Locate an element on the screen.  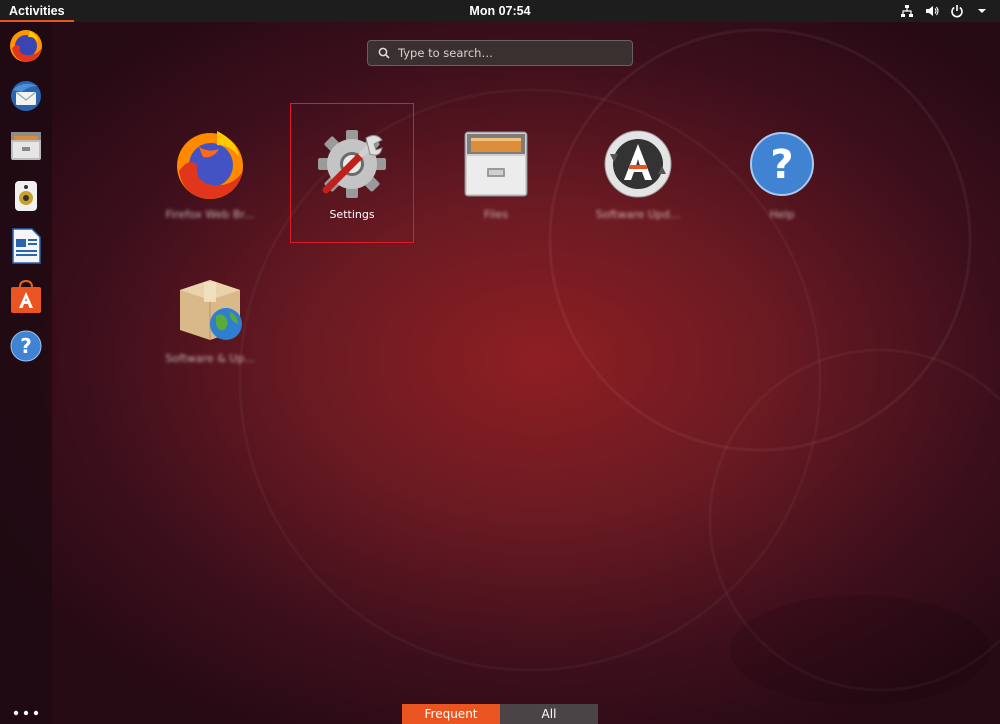
volume-icon is located at coordinates (932, 11).